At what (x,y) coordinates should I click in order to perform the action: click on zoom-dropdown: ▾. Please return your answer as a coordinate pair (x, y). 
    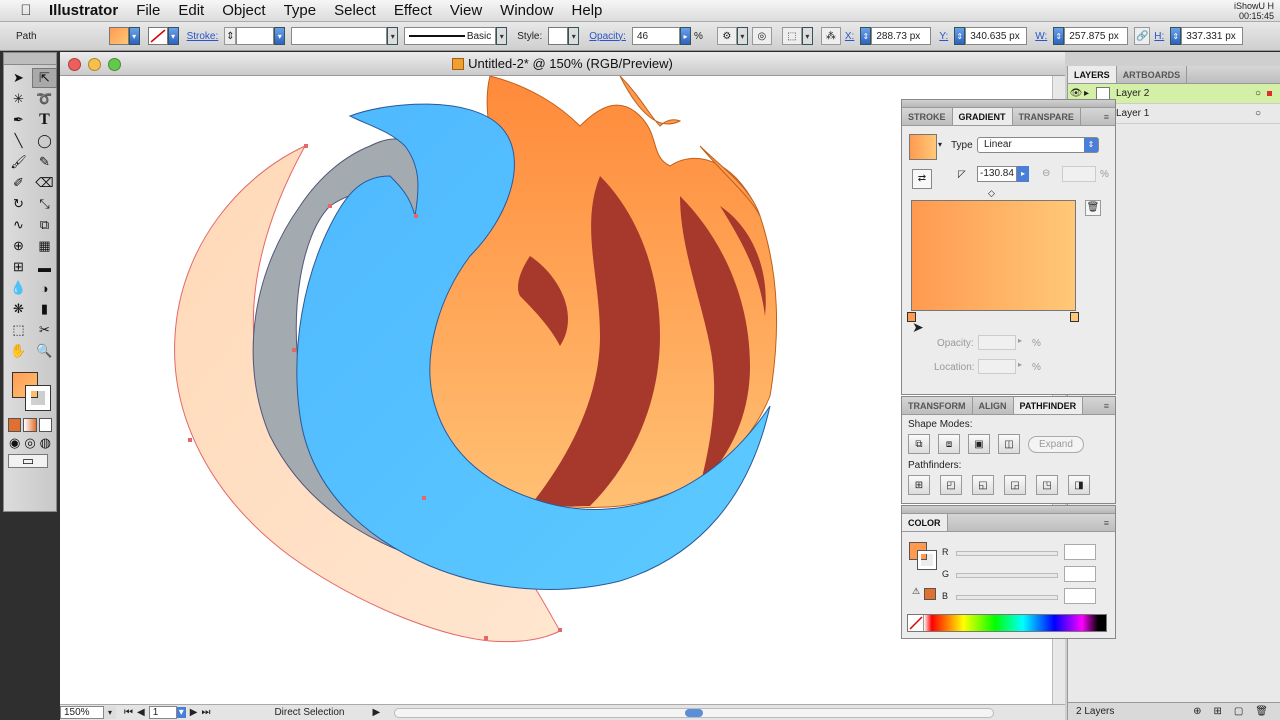
    Looking at the image, I should click on (110, 712).